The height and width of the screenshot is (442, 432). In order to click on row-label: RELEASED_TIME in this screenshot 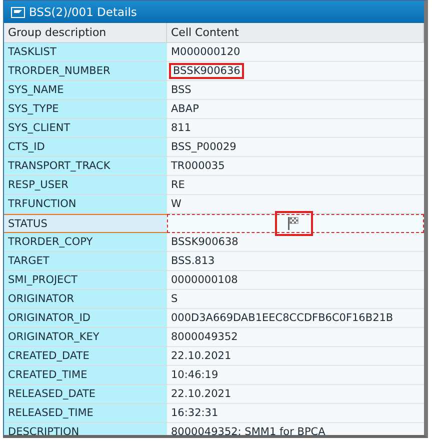, I will do `click(85, 413)`.